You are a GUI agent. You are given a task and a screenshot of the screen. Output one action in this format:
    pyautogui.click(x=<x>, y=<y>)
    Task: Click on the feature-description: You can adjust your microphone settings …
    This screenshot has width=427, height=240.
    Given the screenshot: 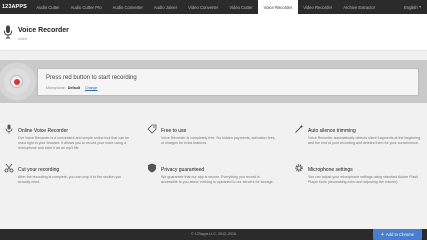 What is the action you would take?
    pyautogui.click(x=363, y=180)
    